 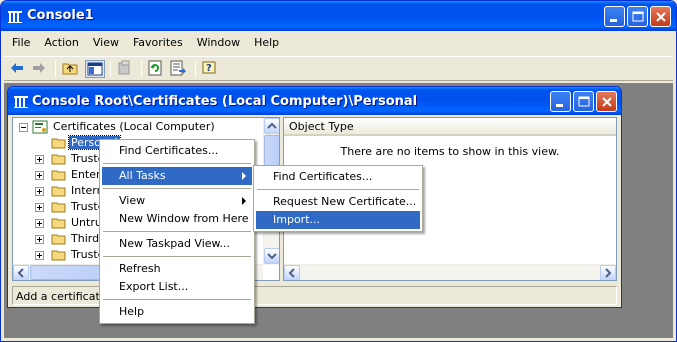 What do you see at coordinates (177, 312) in the screenshot?
I see `menu-item-help: Help` at bounding box center [177, 312].